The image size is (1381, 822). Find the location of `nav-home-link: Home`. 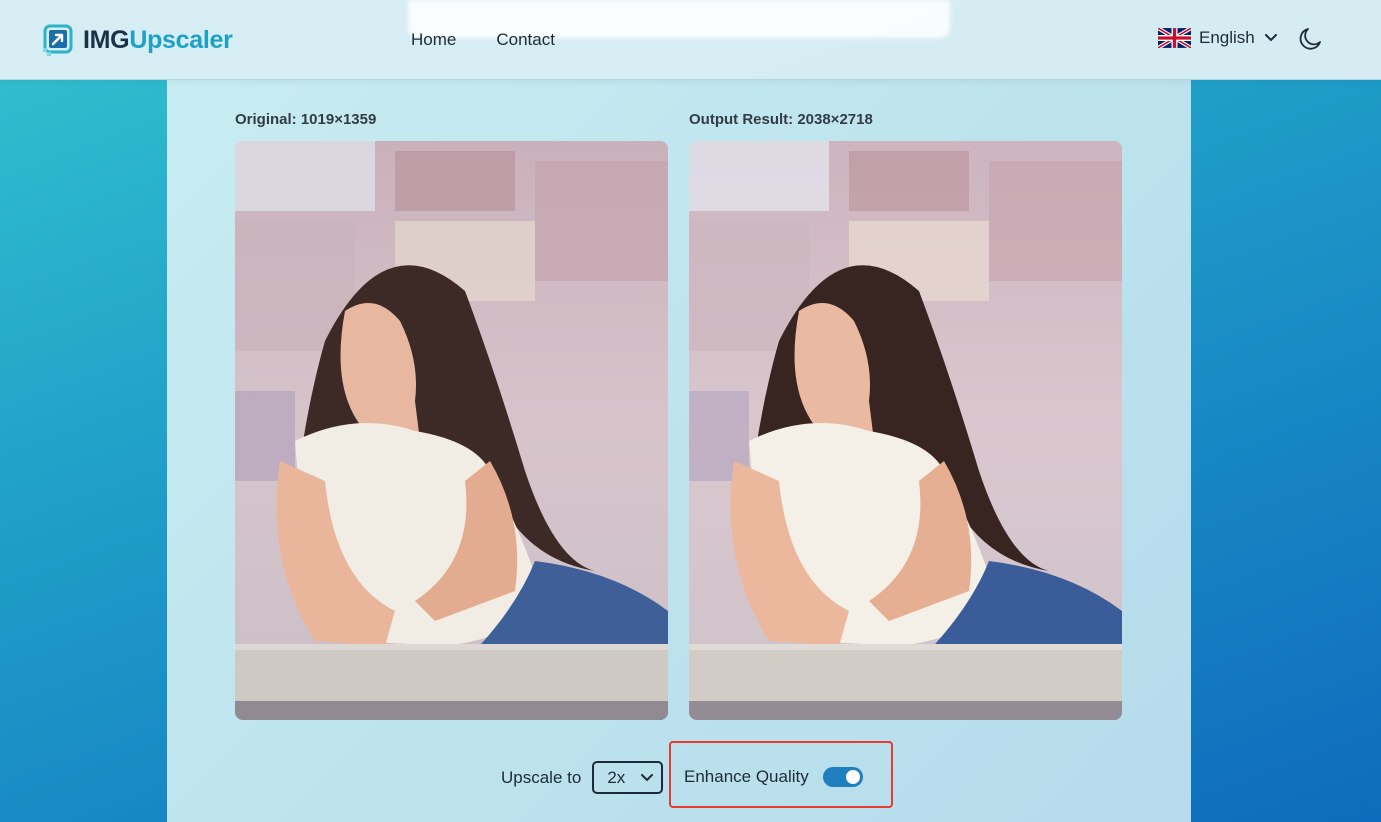

nav-home-link: Home is located at coordinates (433, 40).